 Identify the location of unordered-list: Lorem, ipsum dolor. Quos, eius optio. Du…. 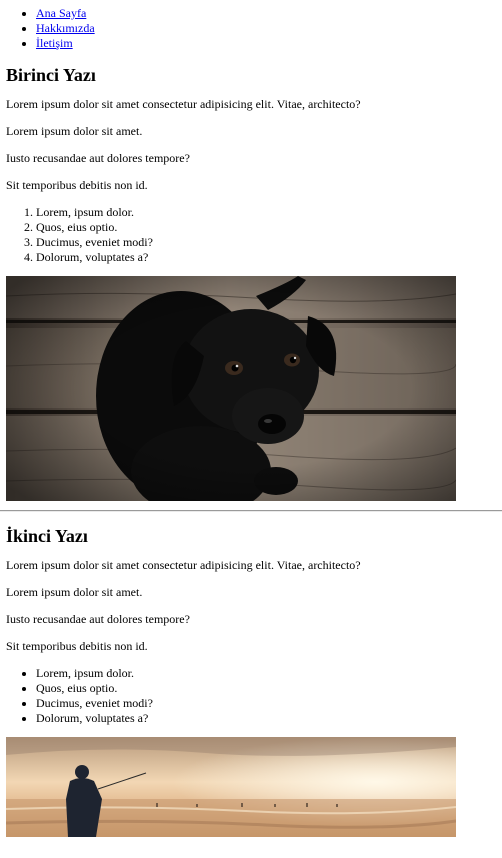
(251, 696).